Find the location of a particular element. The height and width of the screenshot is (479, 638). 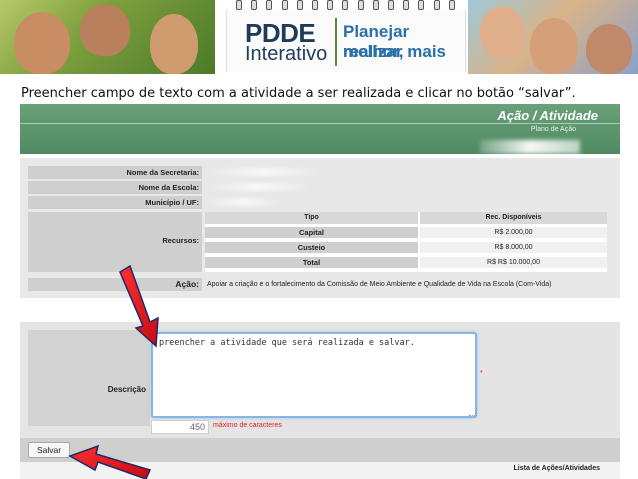

button-bar: Salvar is located at coordinates (320, 450).